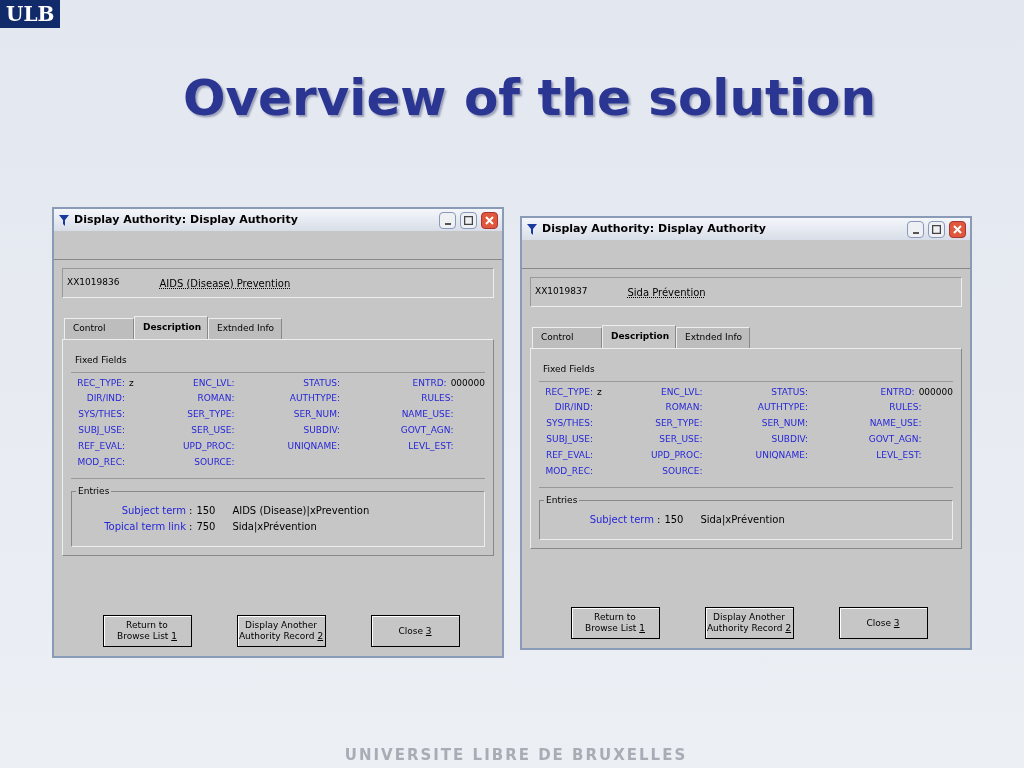 The height and width of the screenshot is (768, 1024). Describe the element at coordinates (30, 14) in the screenshot. I see `logo: ULB` at that location.